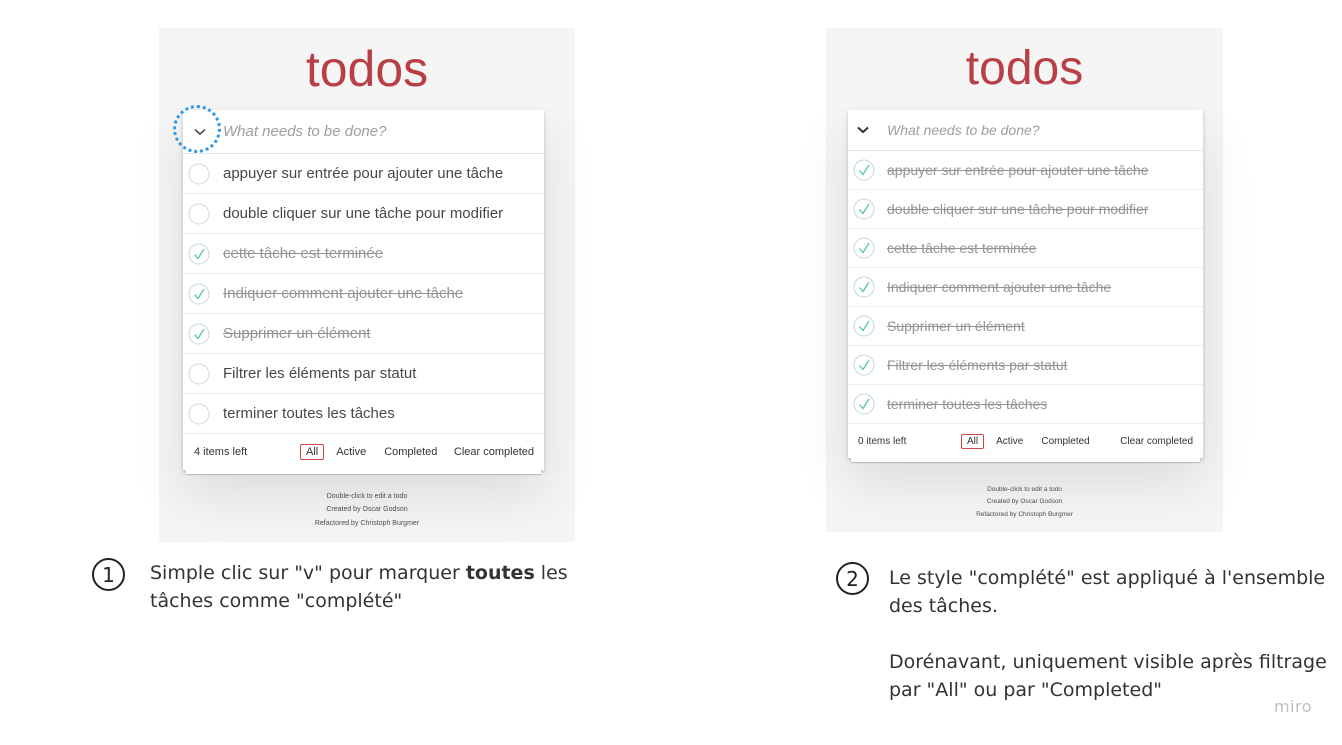  Describe the element at coordinates (882, 441) in the screenshot. I see `items-left-count: 0 items left` at that location.